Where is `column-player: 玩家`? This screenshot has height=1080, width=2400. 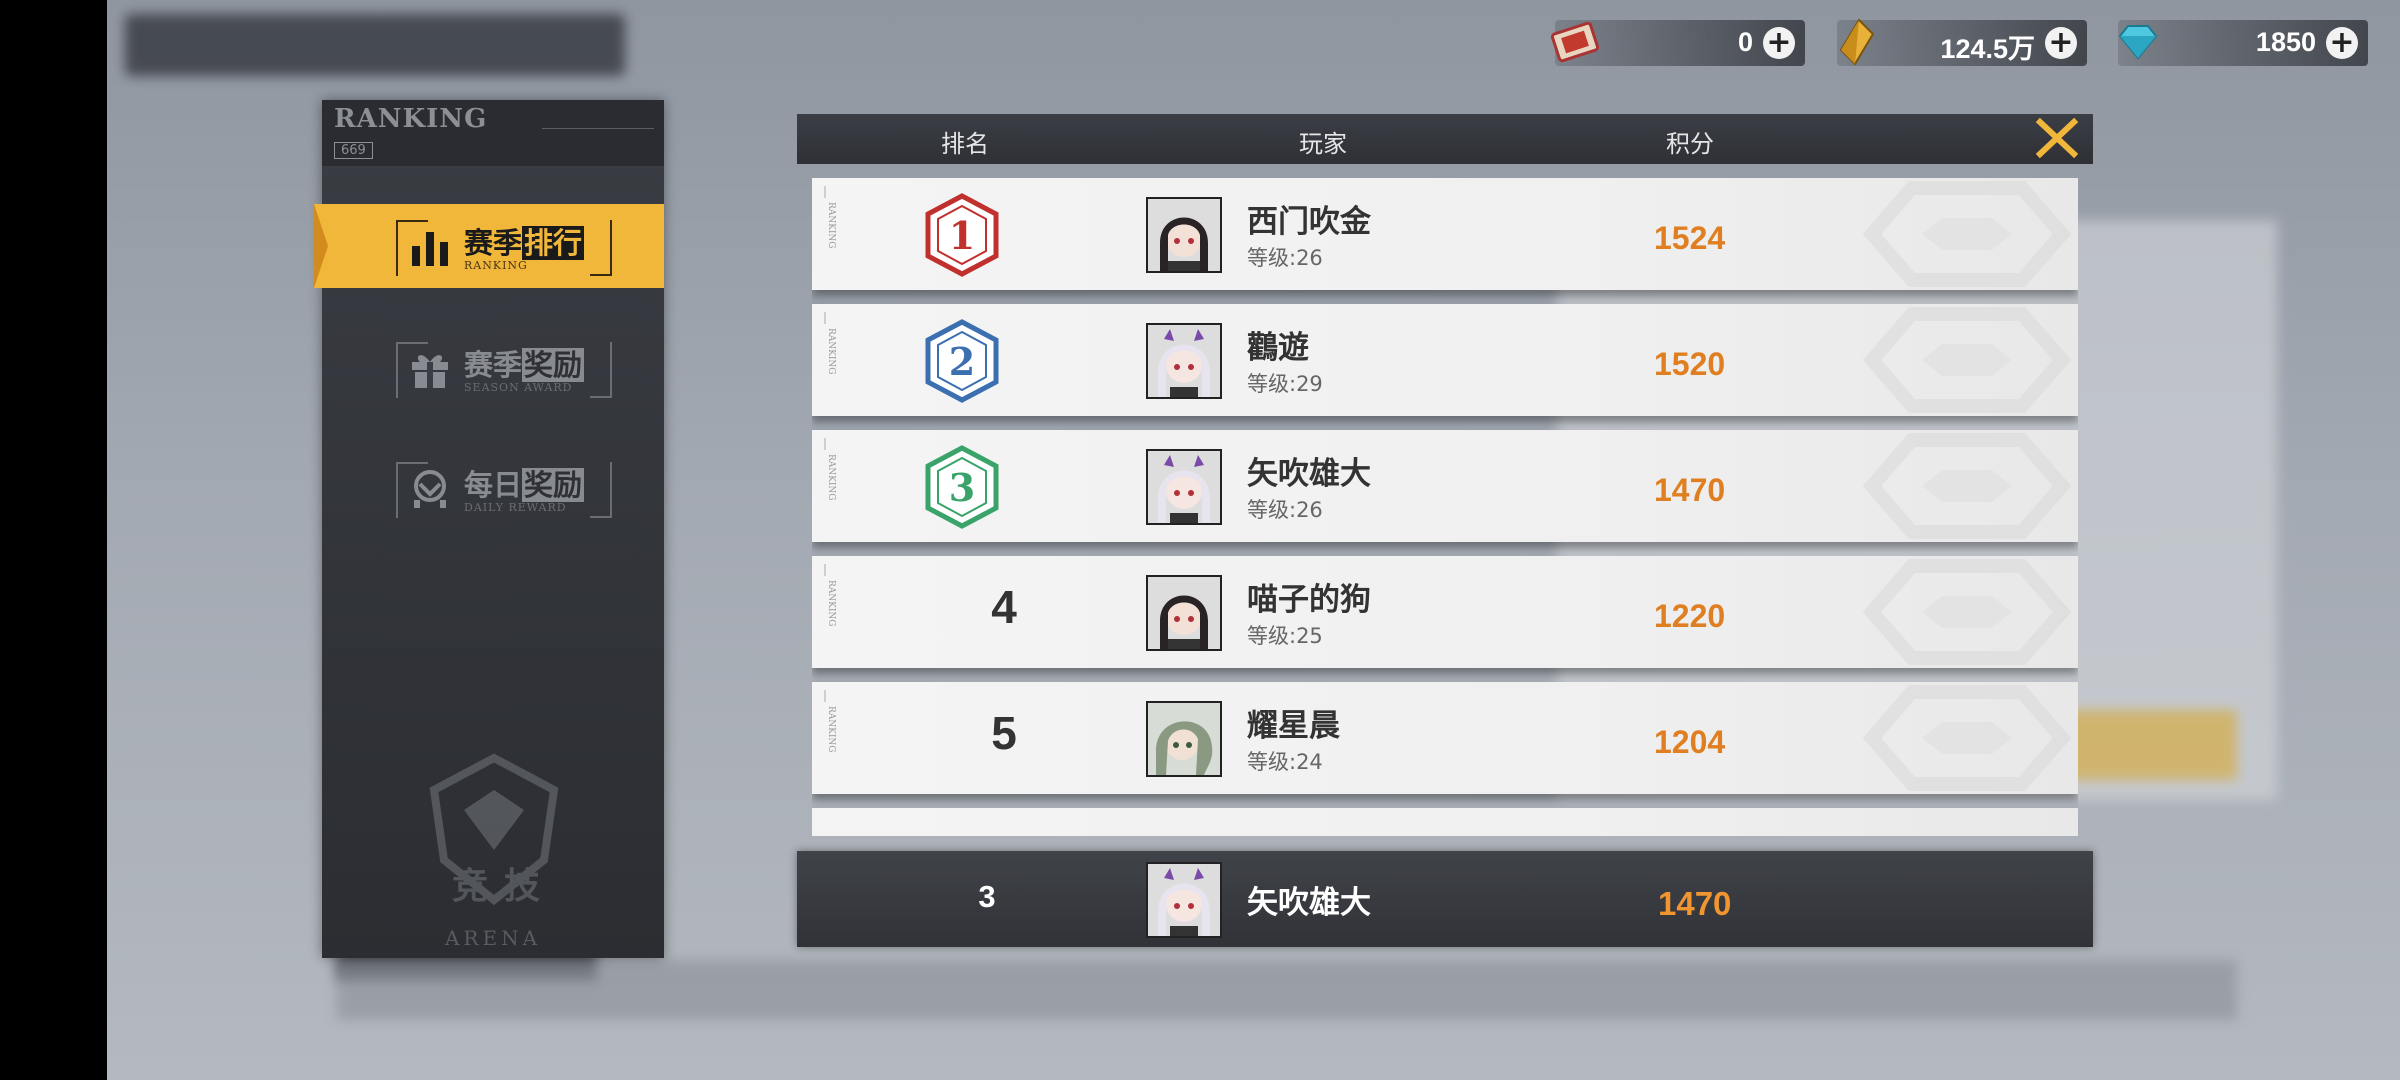 column-player: 玩家 is located at coordinates (1323, 144).